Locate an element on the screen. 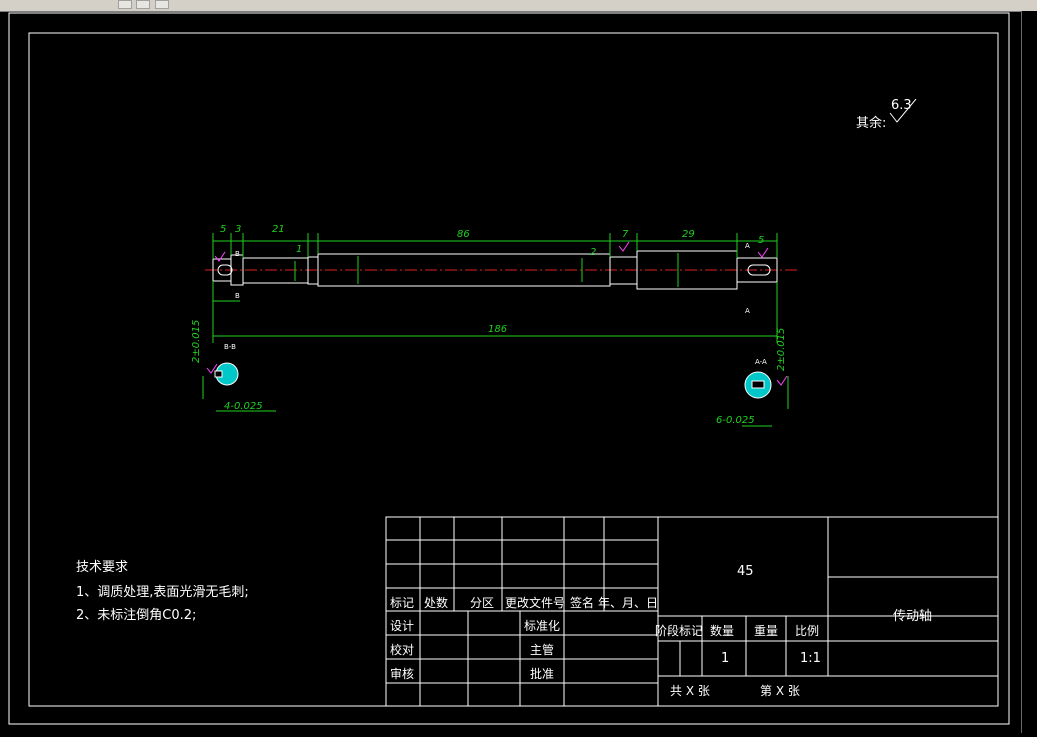 The height and width of the screenshot is (737, 1037). tech-requirement-1: 1、调质处理,表面光滑无毛刺; is located at coordinates (162, 592).